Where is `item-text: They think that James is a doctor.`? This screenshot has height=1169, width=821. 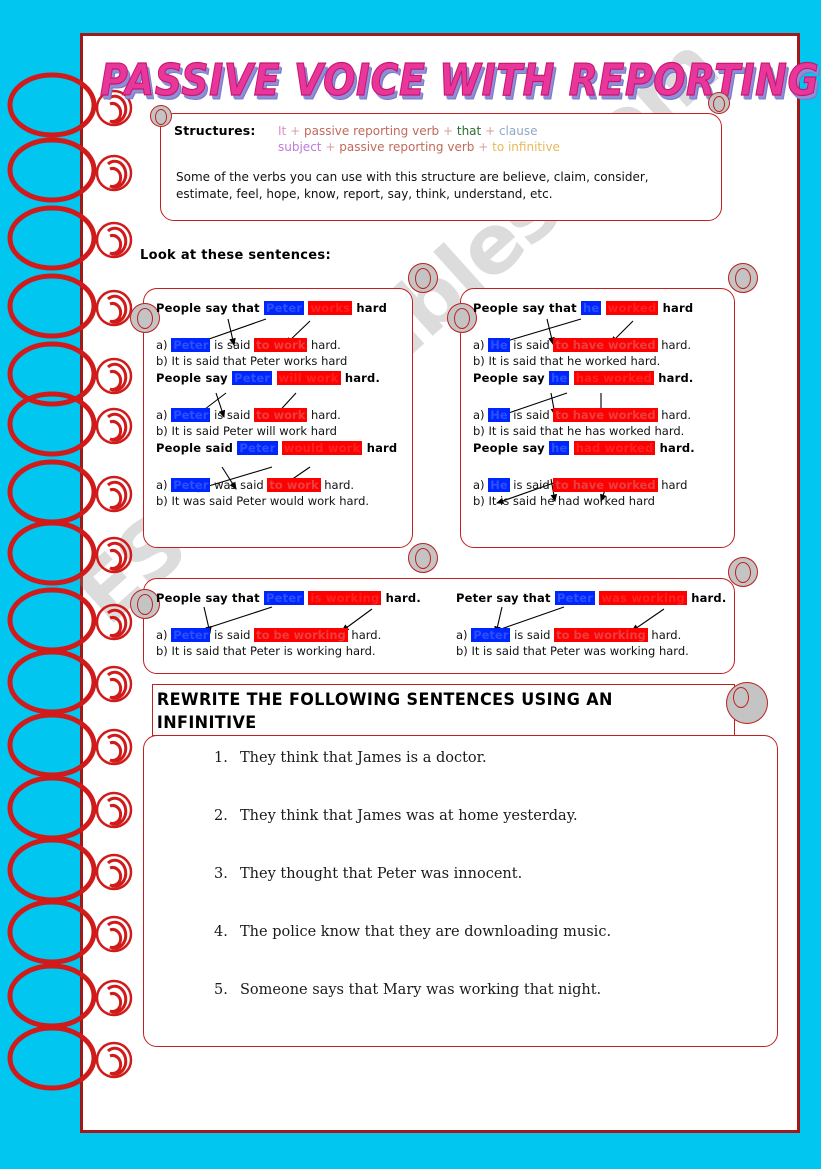 item-text: They think that James is a doctor. is located at coordinates (363, 758).